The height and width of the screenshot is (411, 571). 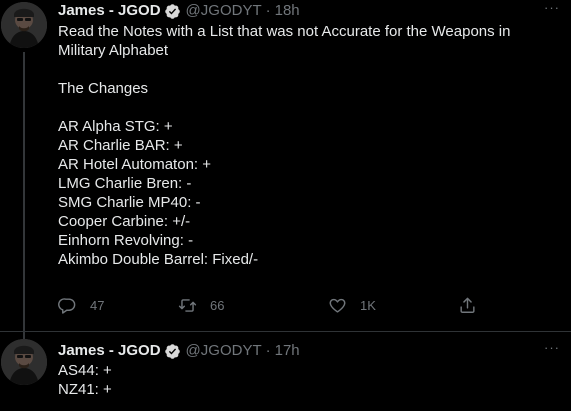 What do you see at coordinates (129, 202) in the screenshot?
I see `tweet-text-line: SMG Charlie MP40: -` at bounding box center [129, 202].